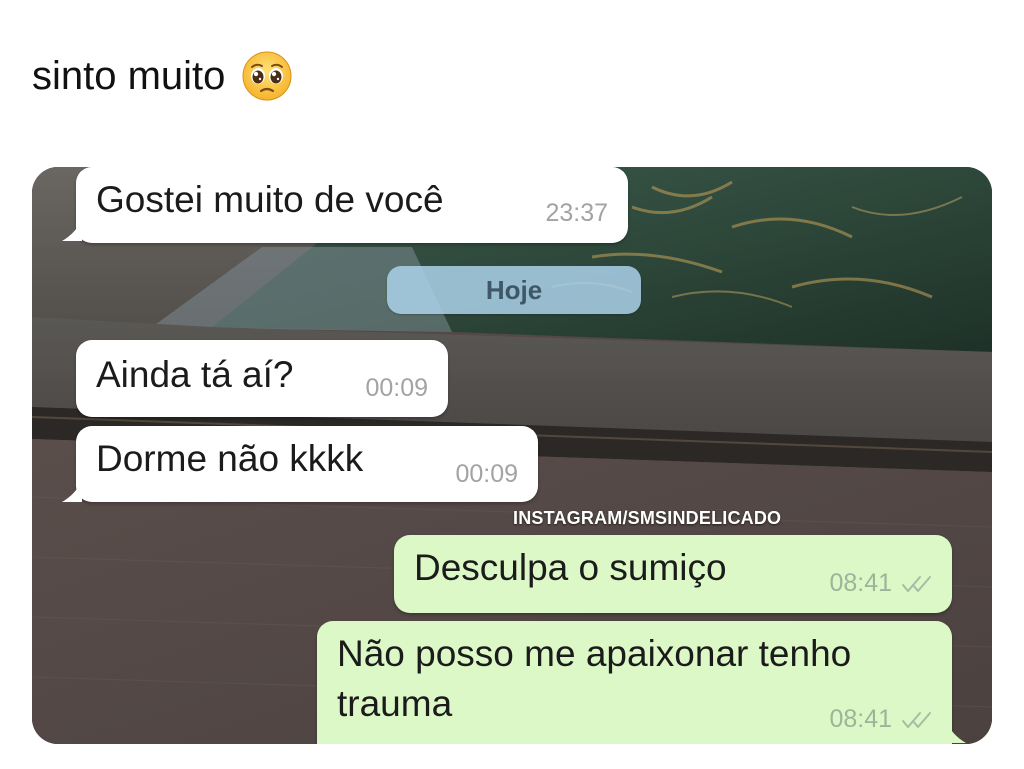 Image resolution: width=1024 pixels, height=769 pixels. Describe the element at coordinates (270, 199) in the screenshot. I see `message-text: Gostei muito de você` at that location.